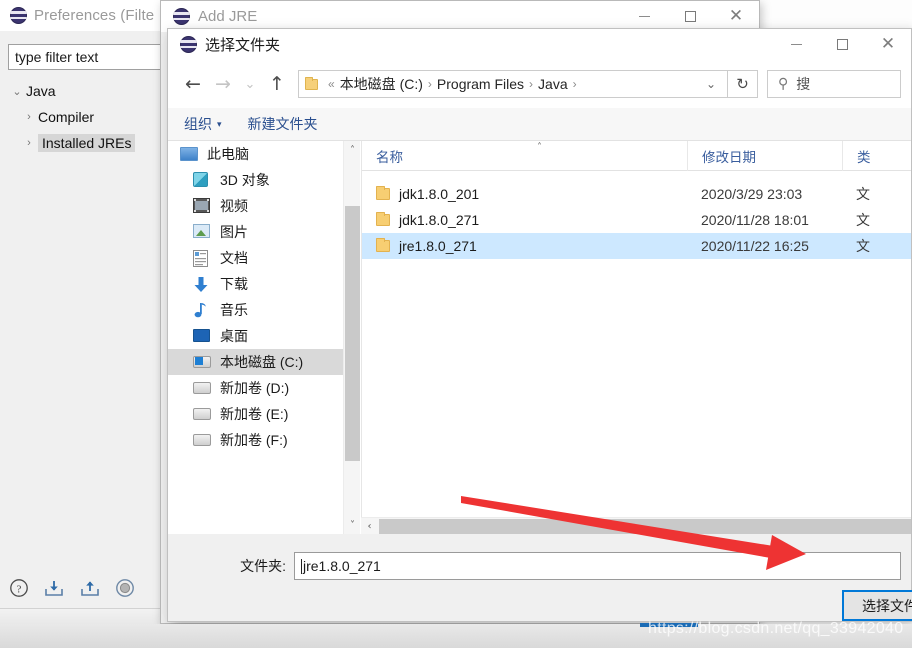  I want to click on file-date: 2020/11/22 16:25, so click(755, 246).